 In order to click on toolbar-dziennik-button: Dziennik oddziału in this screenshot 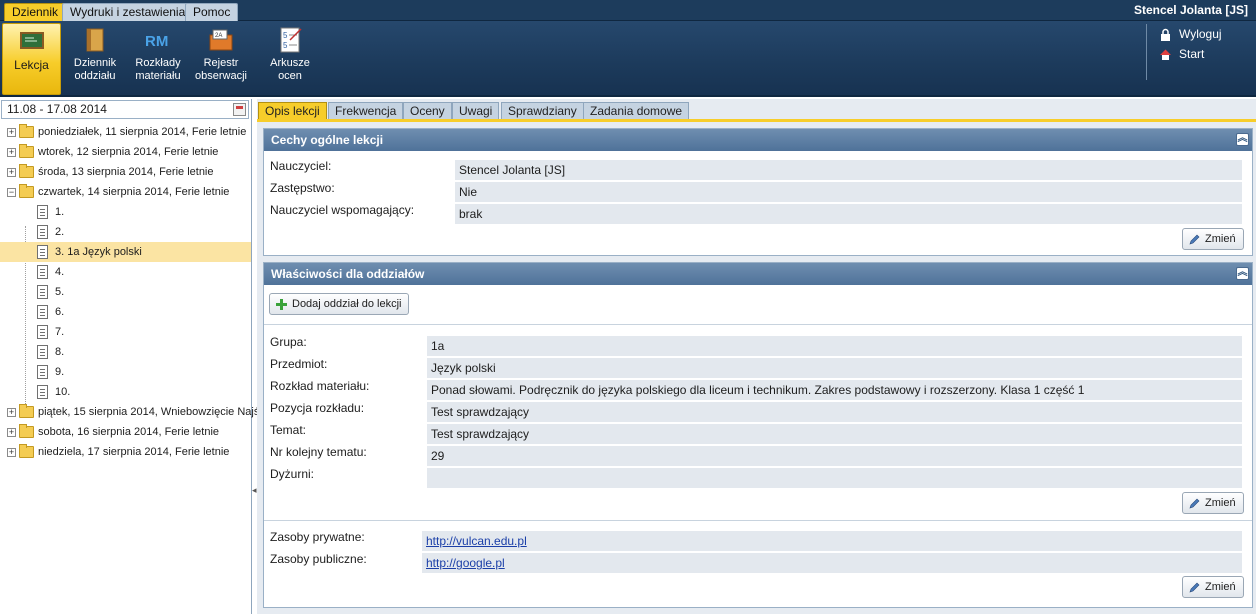, I will do `click(95, 59)`.